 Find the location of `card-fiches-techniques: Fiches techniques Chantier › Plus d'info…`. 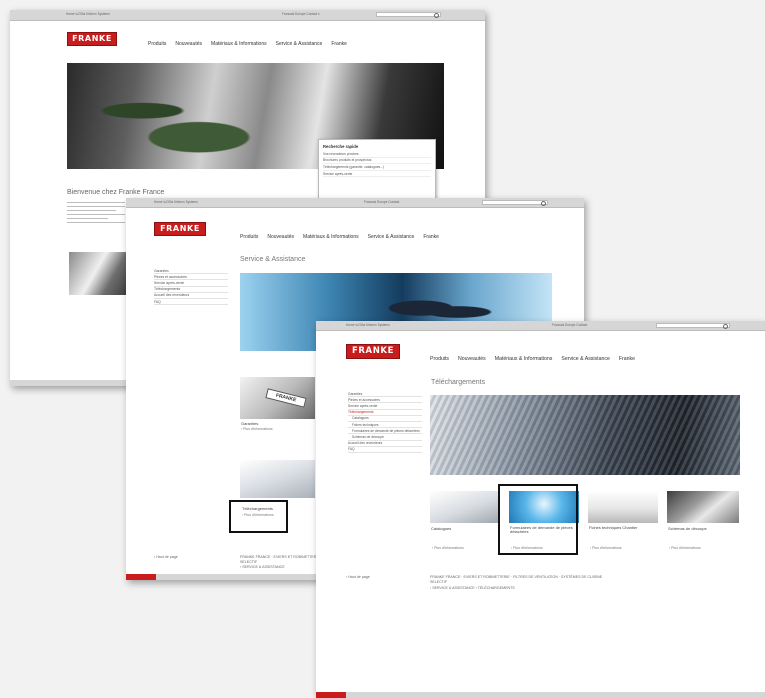

card-fiches-techniques: Fiches techniques Chantier › Plus d'info… is located at coordinates (623, 523).